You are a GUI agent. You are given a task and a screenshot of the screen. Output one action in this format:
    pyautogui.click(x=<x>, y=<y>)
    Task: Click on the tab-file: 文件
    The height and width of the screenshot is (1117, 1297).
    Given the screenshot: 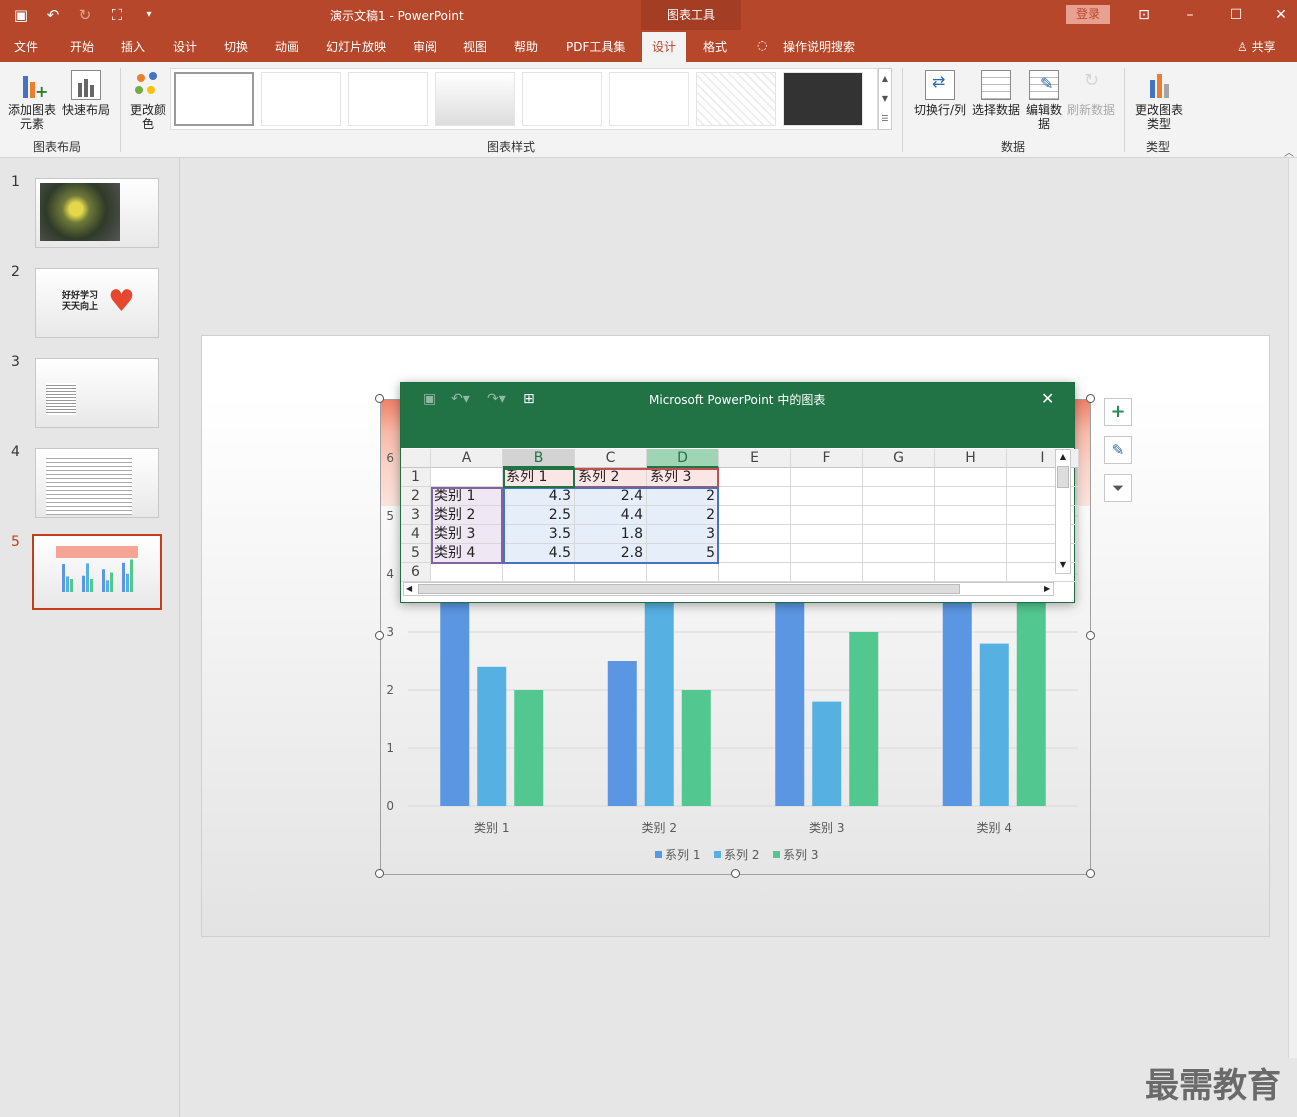 What is the action you would take?
    pyautogui.click(x=26, y=46)
    